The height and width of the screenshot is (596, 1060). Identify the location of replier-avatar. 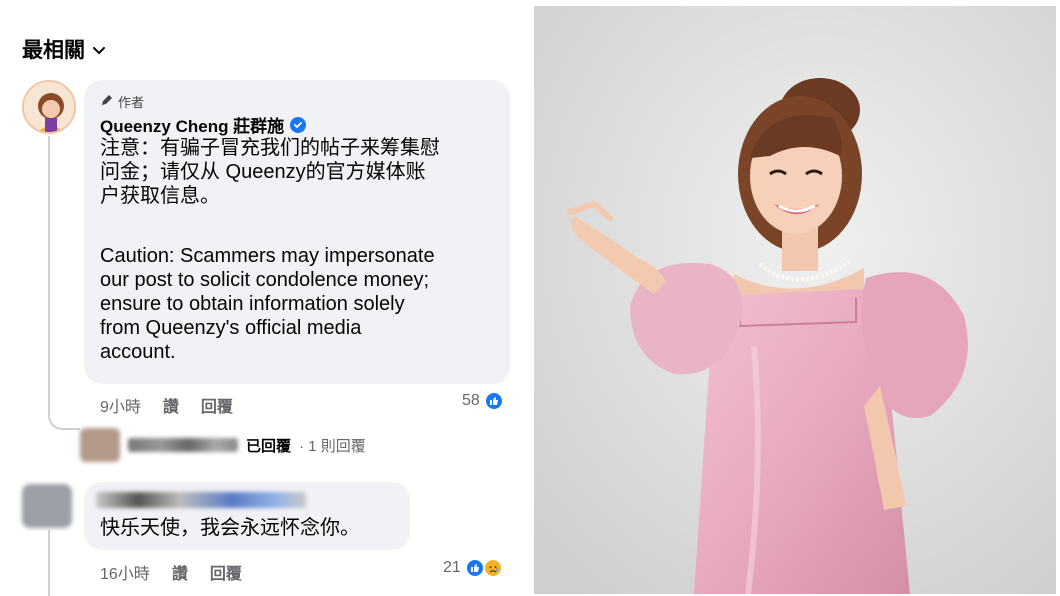
(100, 445).